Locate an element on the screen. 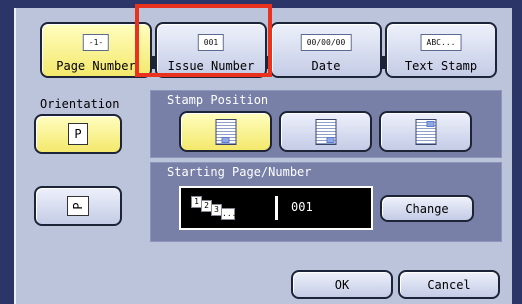 The width and height of the screenshot is (522, 304). stamp-position-top-right-button is located at coordinates (425, 131).